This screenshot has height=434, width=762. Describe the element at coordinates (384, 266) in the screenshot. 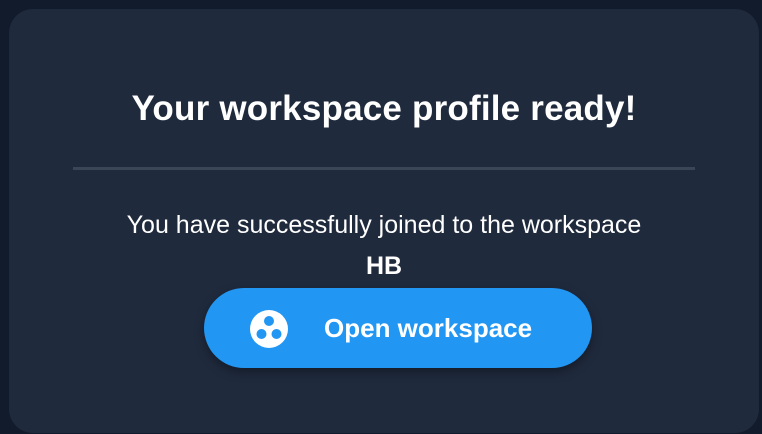

I see `workspace-name: HB` at that location.